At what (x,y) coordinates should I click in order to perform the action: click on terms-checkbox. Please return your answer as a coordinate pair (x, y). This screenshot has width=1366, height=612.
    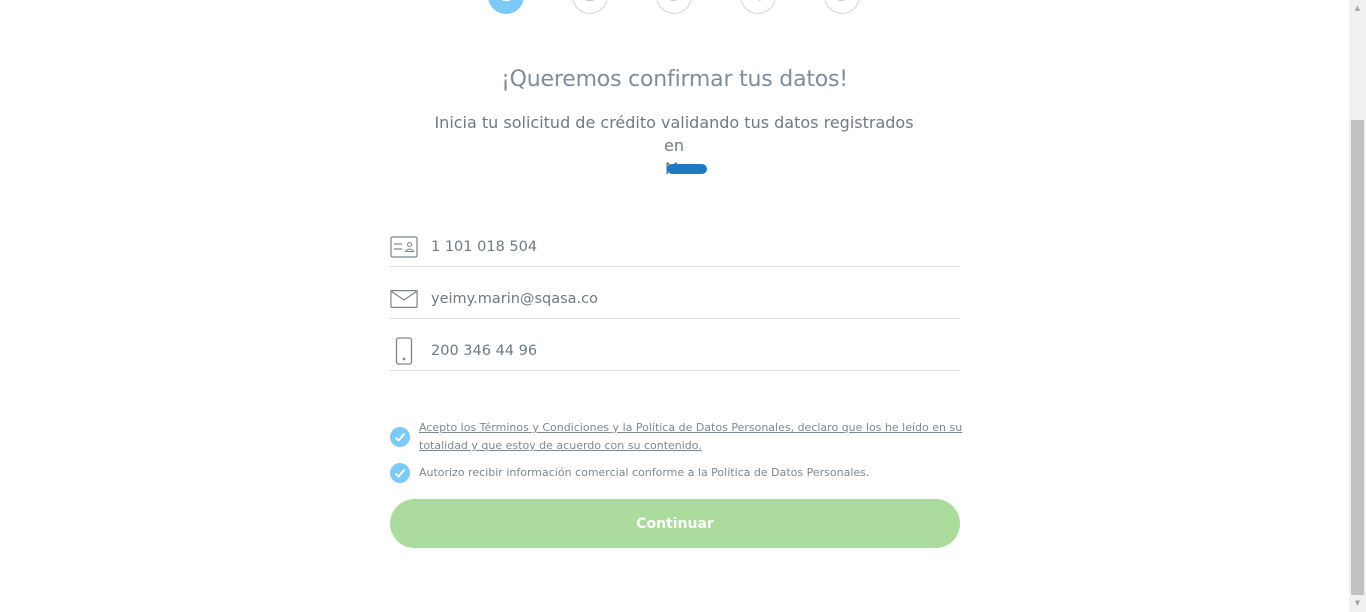
    Looking at the image, I should click on (400, 437).